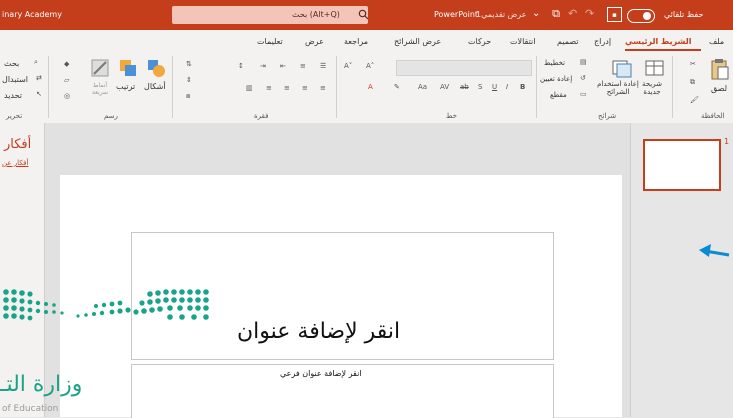  What do you see at coordinates (323, 66) in the screenshot?
I see `bullets-icon: ☰` at bounding box center [323, 66].